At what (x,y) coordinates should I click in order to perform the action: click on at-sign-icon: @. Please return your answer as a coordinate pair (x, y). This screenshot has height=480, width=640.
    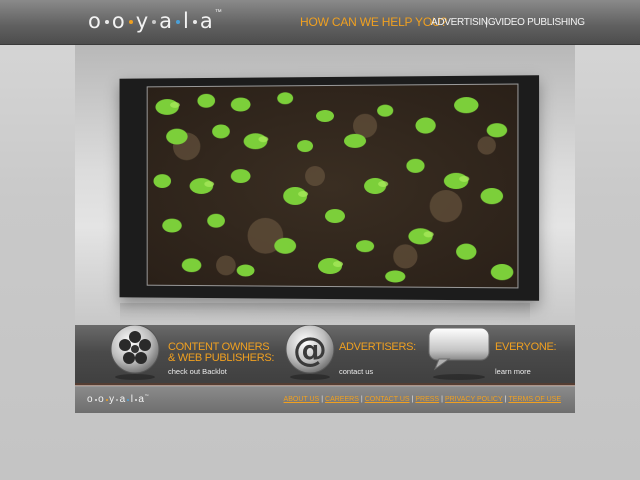
    Looking at the image, I should click on (310, 352).